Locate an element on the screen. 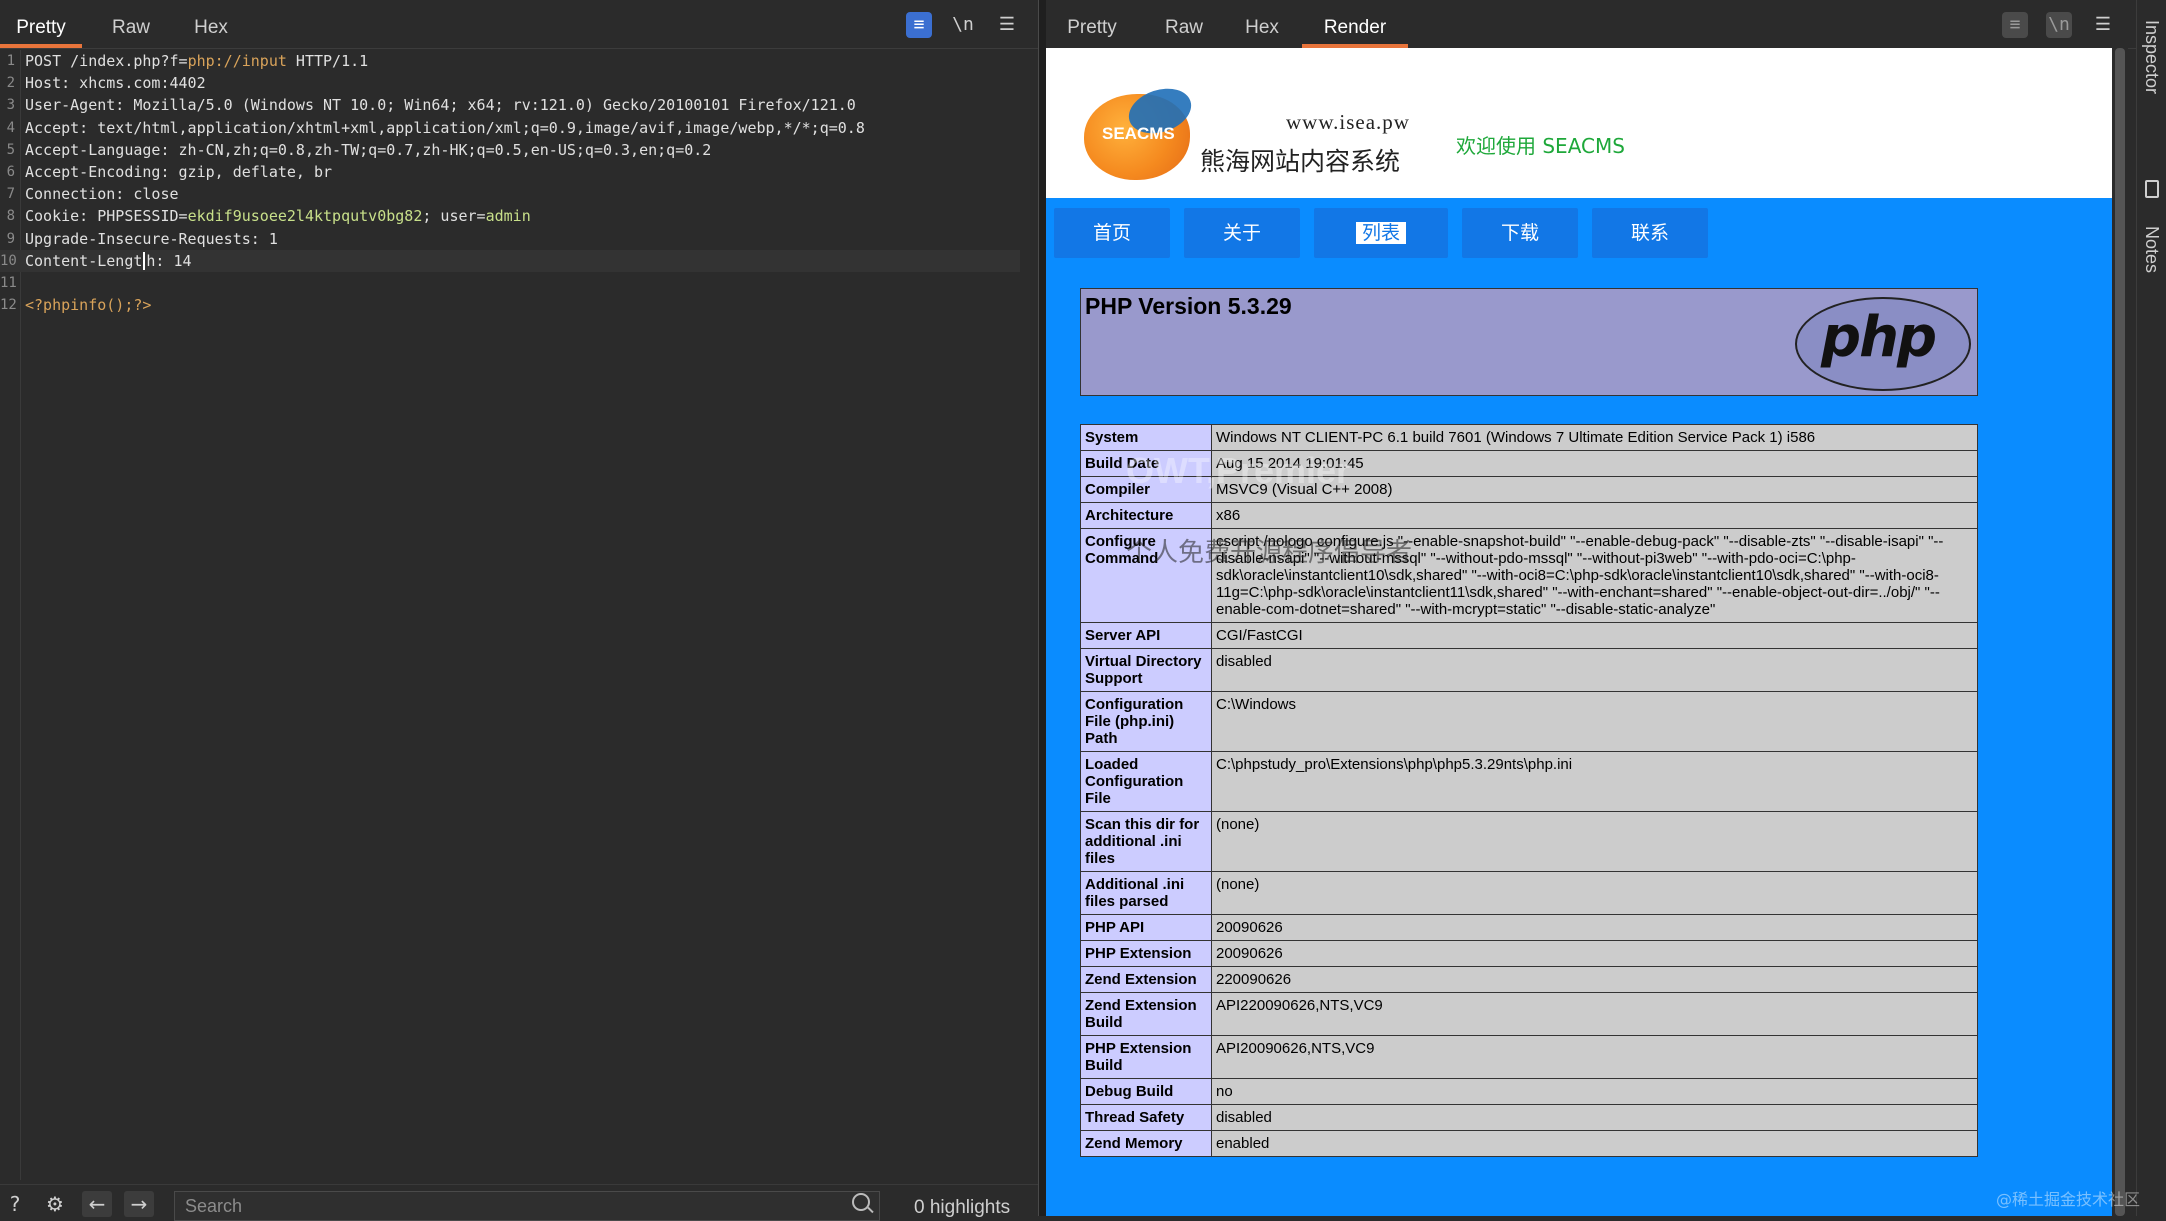  table-row: Thread Safety disabled is located at coordinates (1529, 1117).